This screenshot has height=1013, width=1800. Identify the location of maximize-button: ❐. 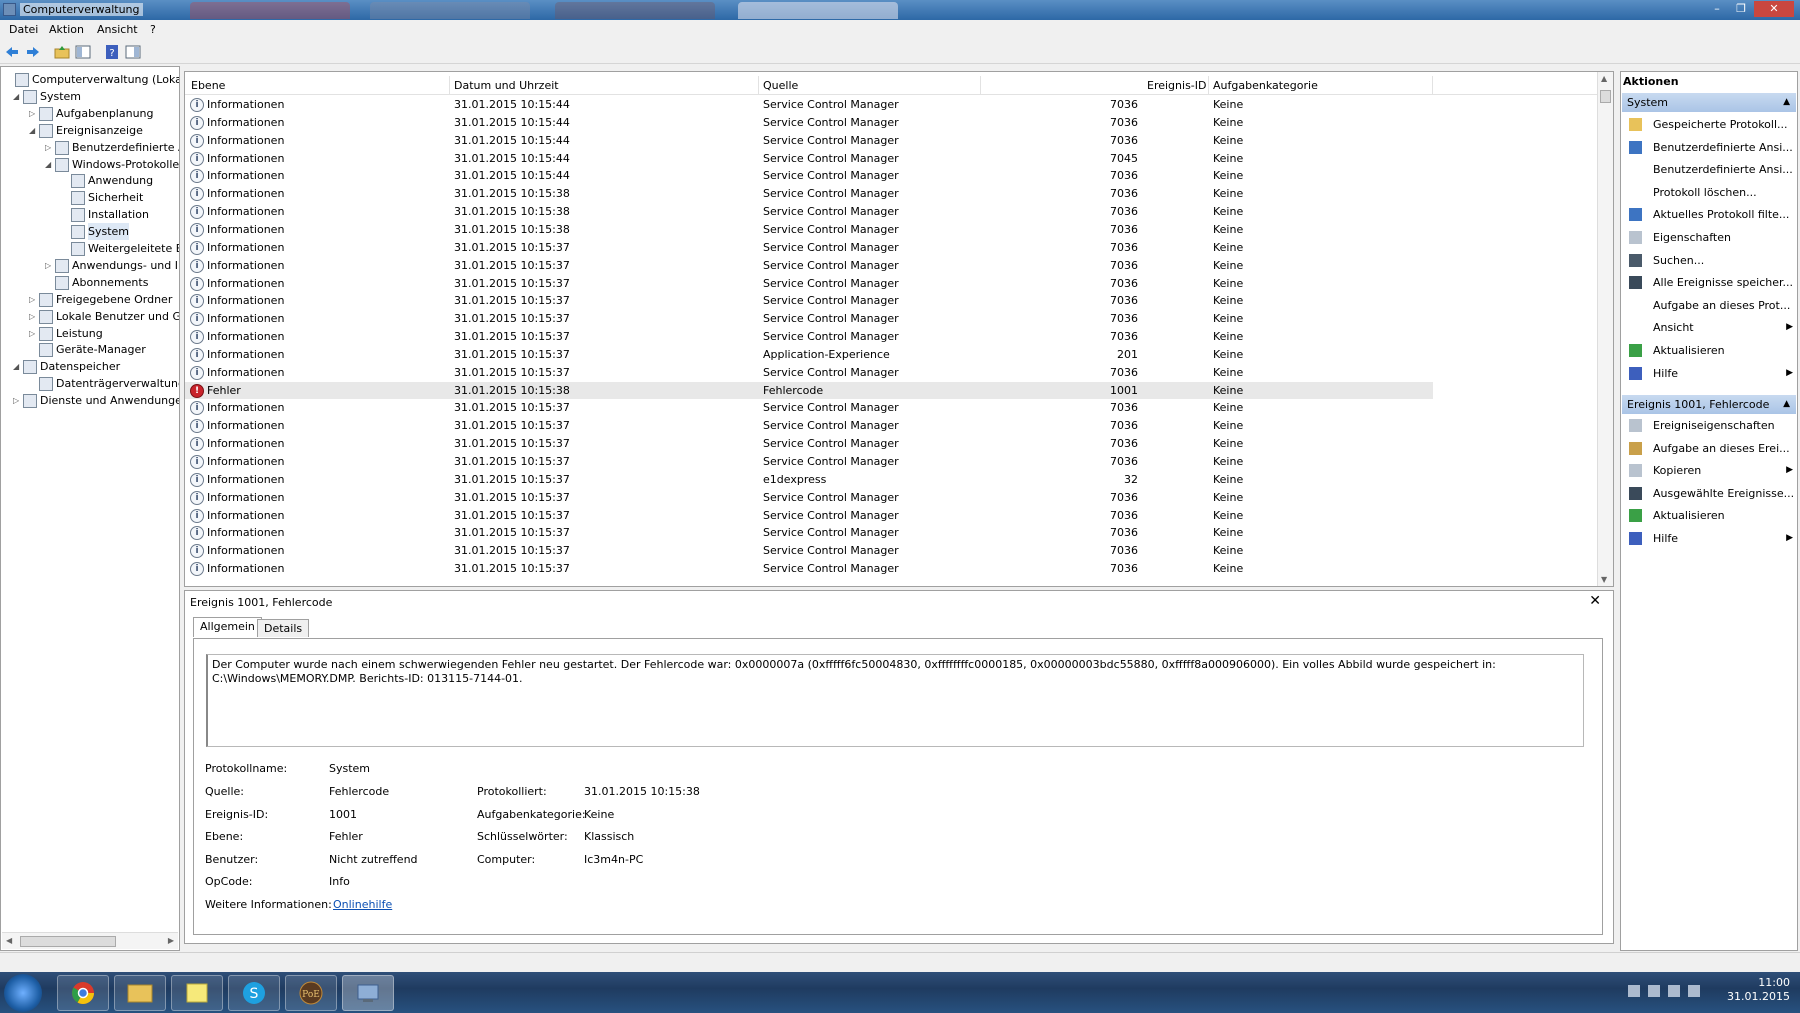
(1741, 9).